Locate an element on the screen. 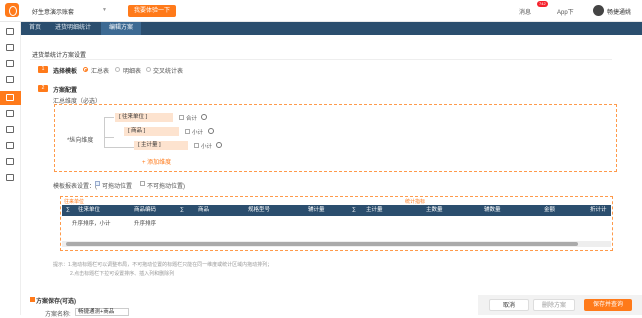 The width and height of the screenshot is (642, 318). divider is located at coordinates (321, 59).